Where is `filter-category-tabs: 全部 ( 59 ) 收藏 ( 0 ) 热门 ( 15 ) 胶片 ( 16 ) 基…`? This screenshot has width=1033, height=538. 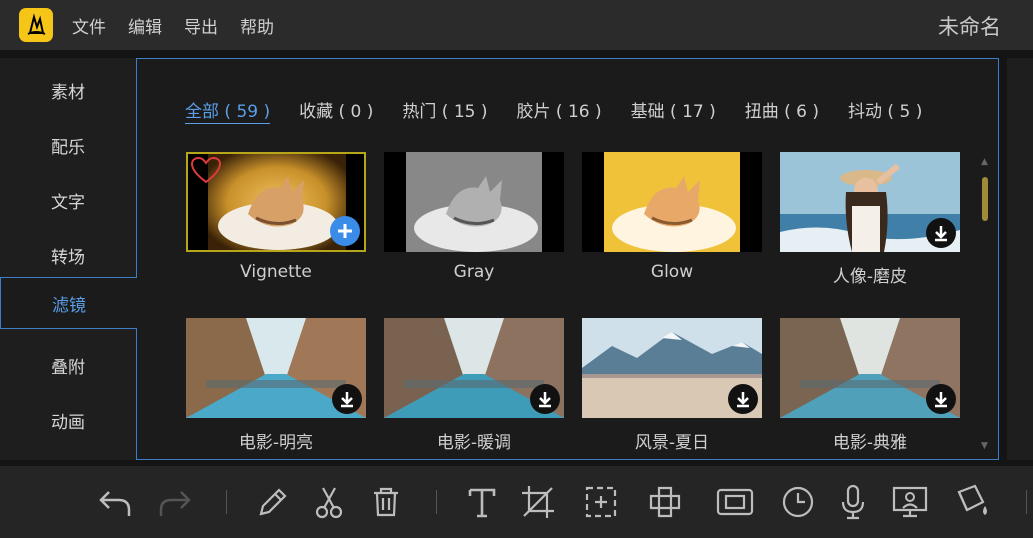
filter-category-tabs: 全部 ( 59 ) 收藏 ( 0 ) 热门 ( 15 ) 胶片 ( 16 ) 基… is located at coordinates (568, 110).